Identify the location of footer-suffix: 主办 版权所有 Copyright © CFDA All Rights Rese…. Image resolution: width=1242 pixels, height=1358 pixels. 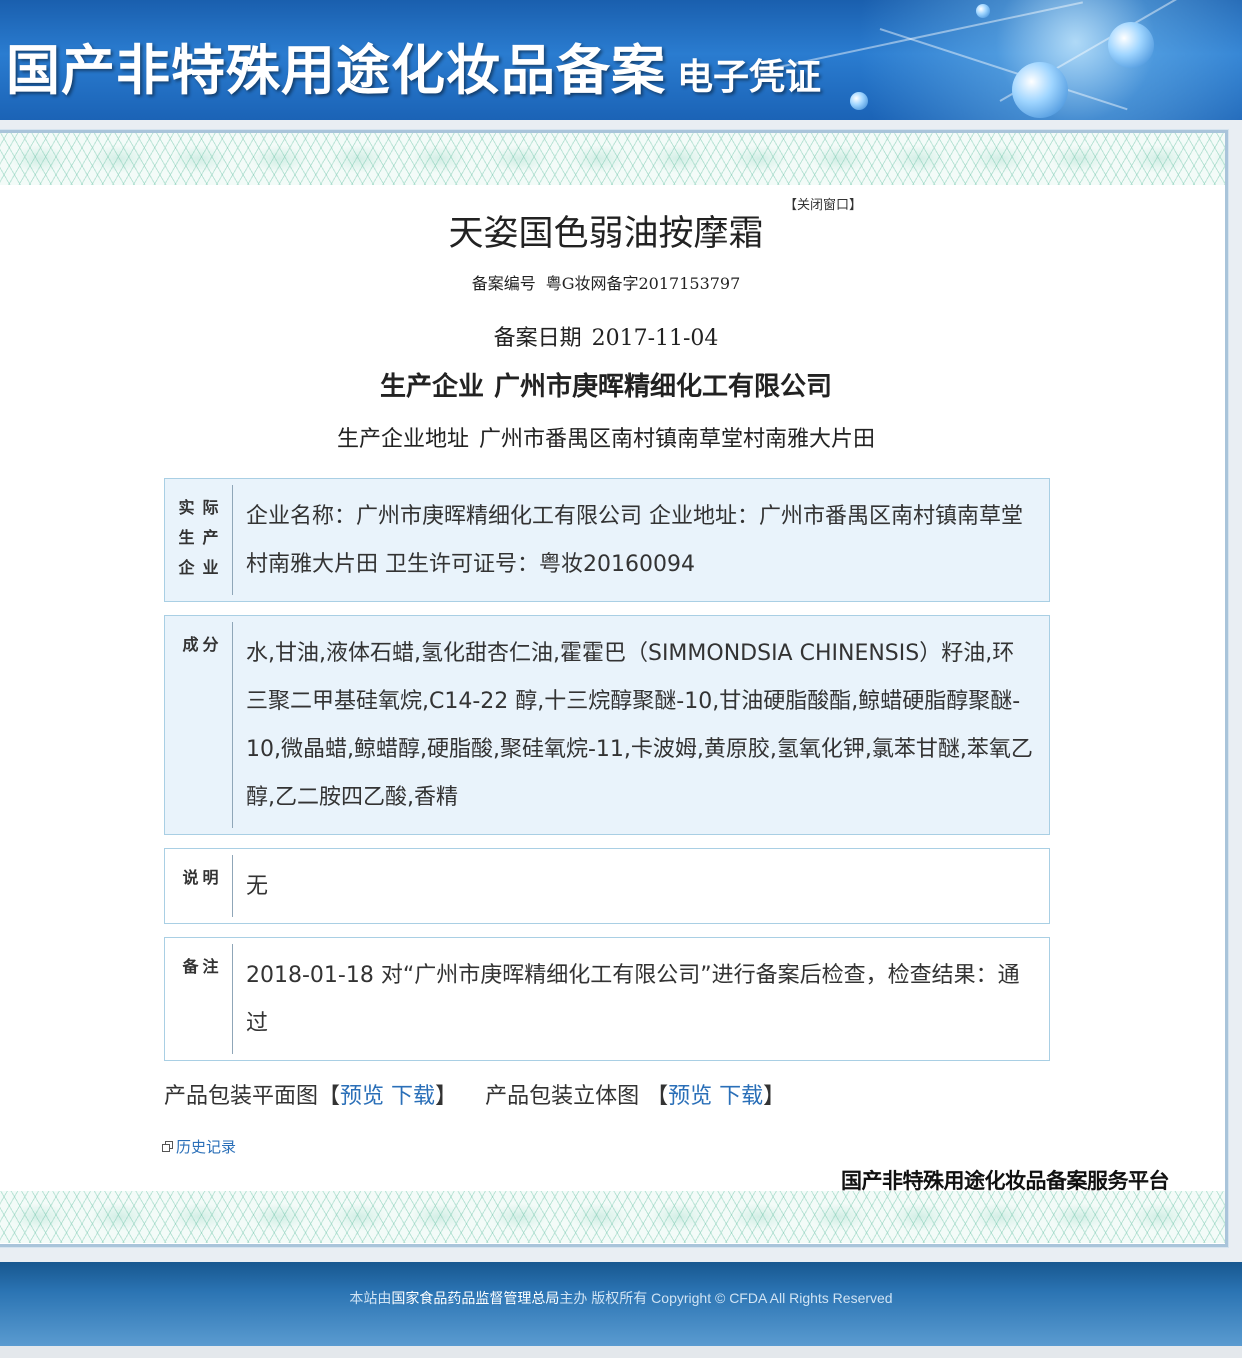
(726, 1298).